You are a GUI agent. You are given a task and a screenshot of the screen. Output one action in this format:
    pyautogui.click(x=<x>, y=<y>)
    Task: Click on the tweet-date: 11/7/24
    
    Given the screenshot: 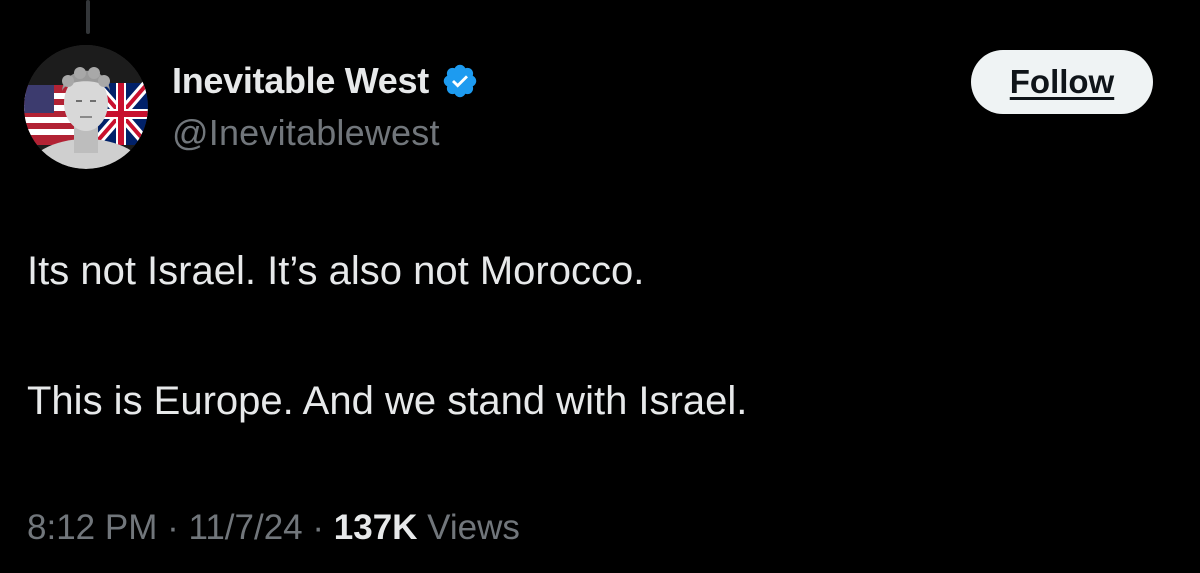 What is the action you would take?
    pyautogui.click(x=245, y=527)
    